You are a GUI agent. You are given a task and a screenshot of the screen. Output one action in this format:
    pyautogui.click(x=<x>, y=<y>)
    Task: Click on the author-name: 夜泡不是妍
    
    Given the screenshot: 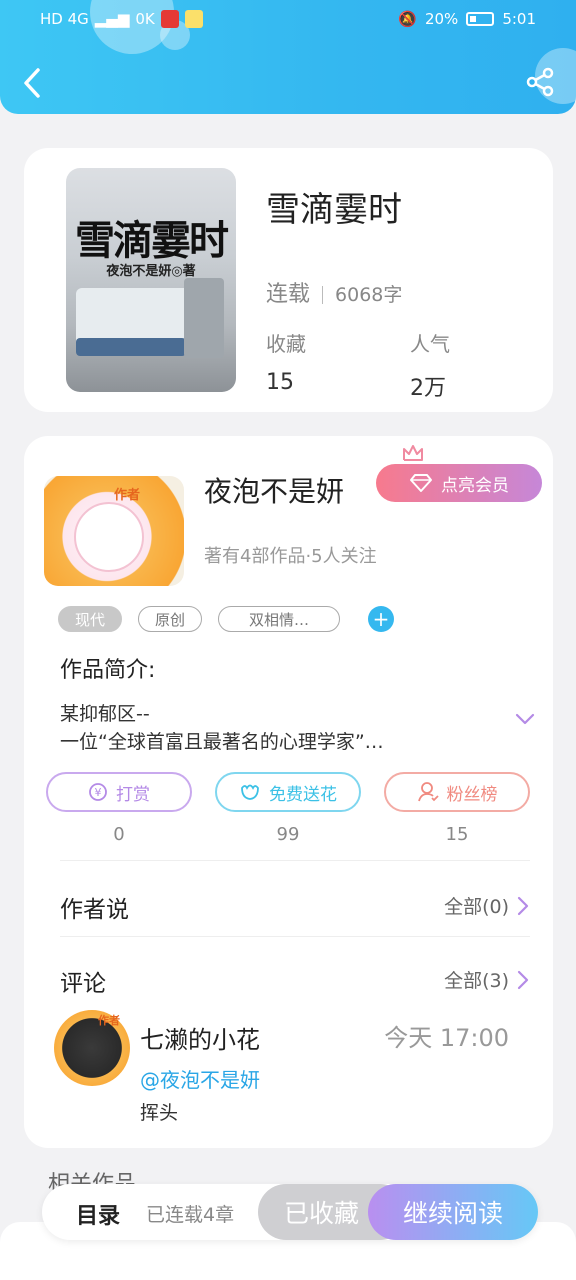 What is the action you would take?
    pyautogui.click(x=274, y=490)
    